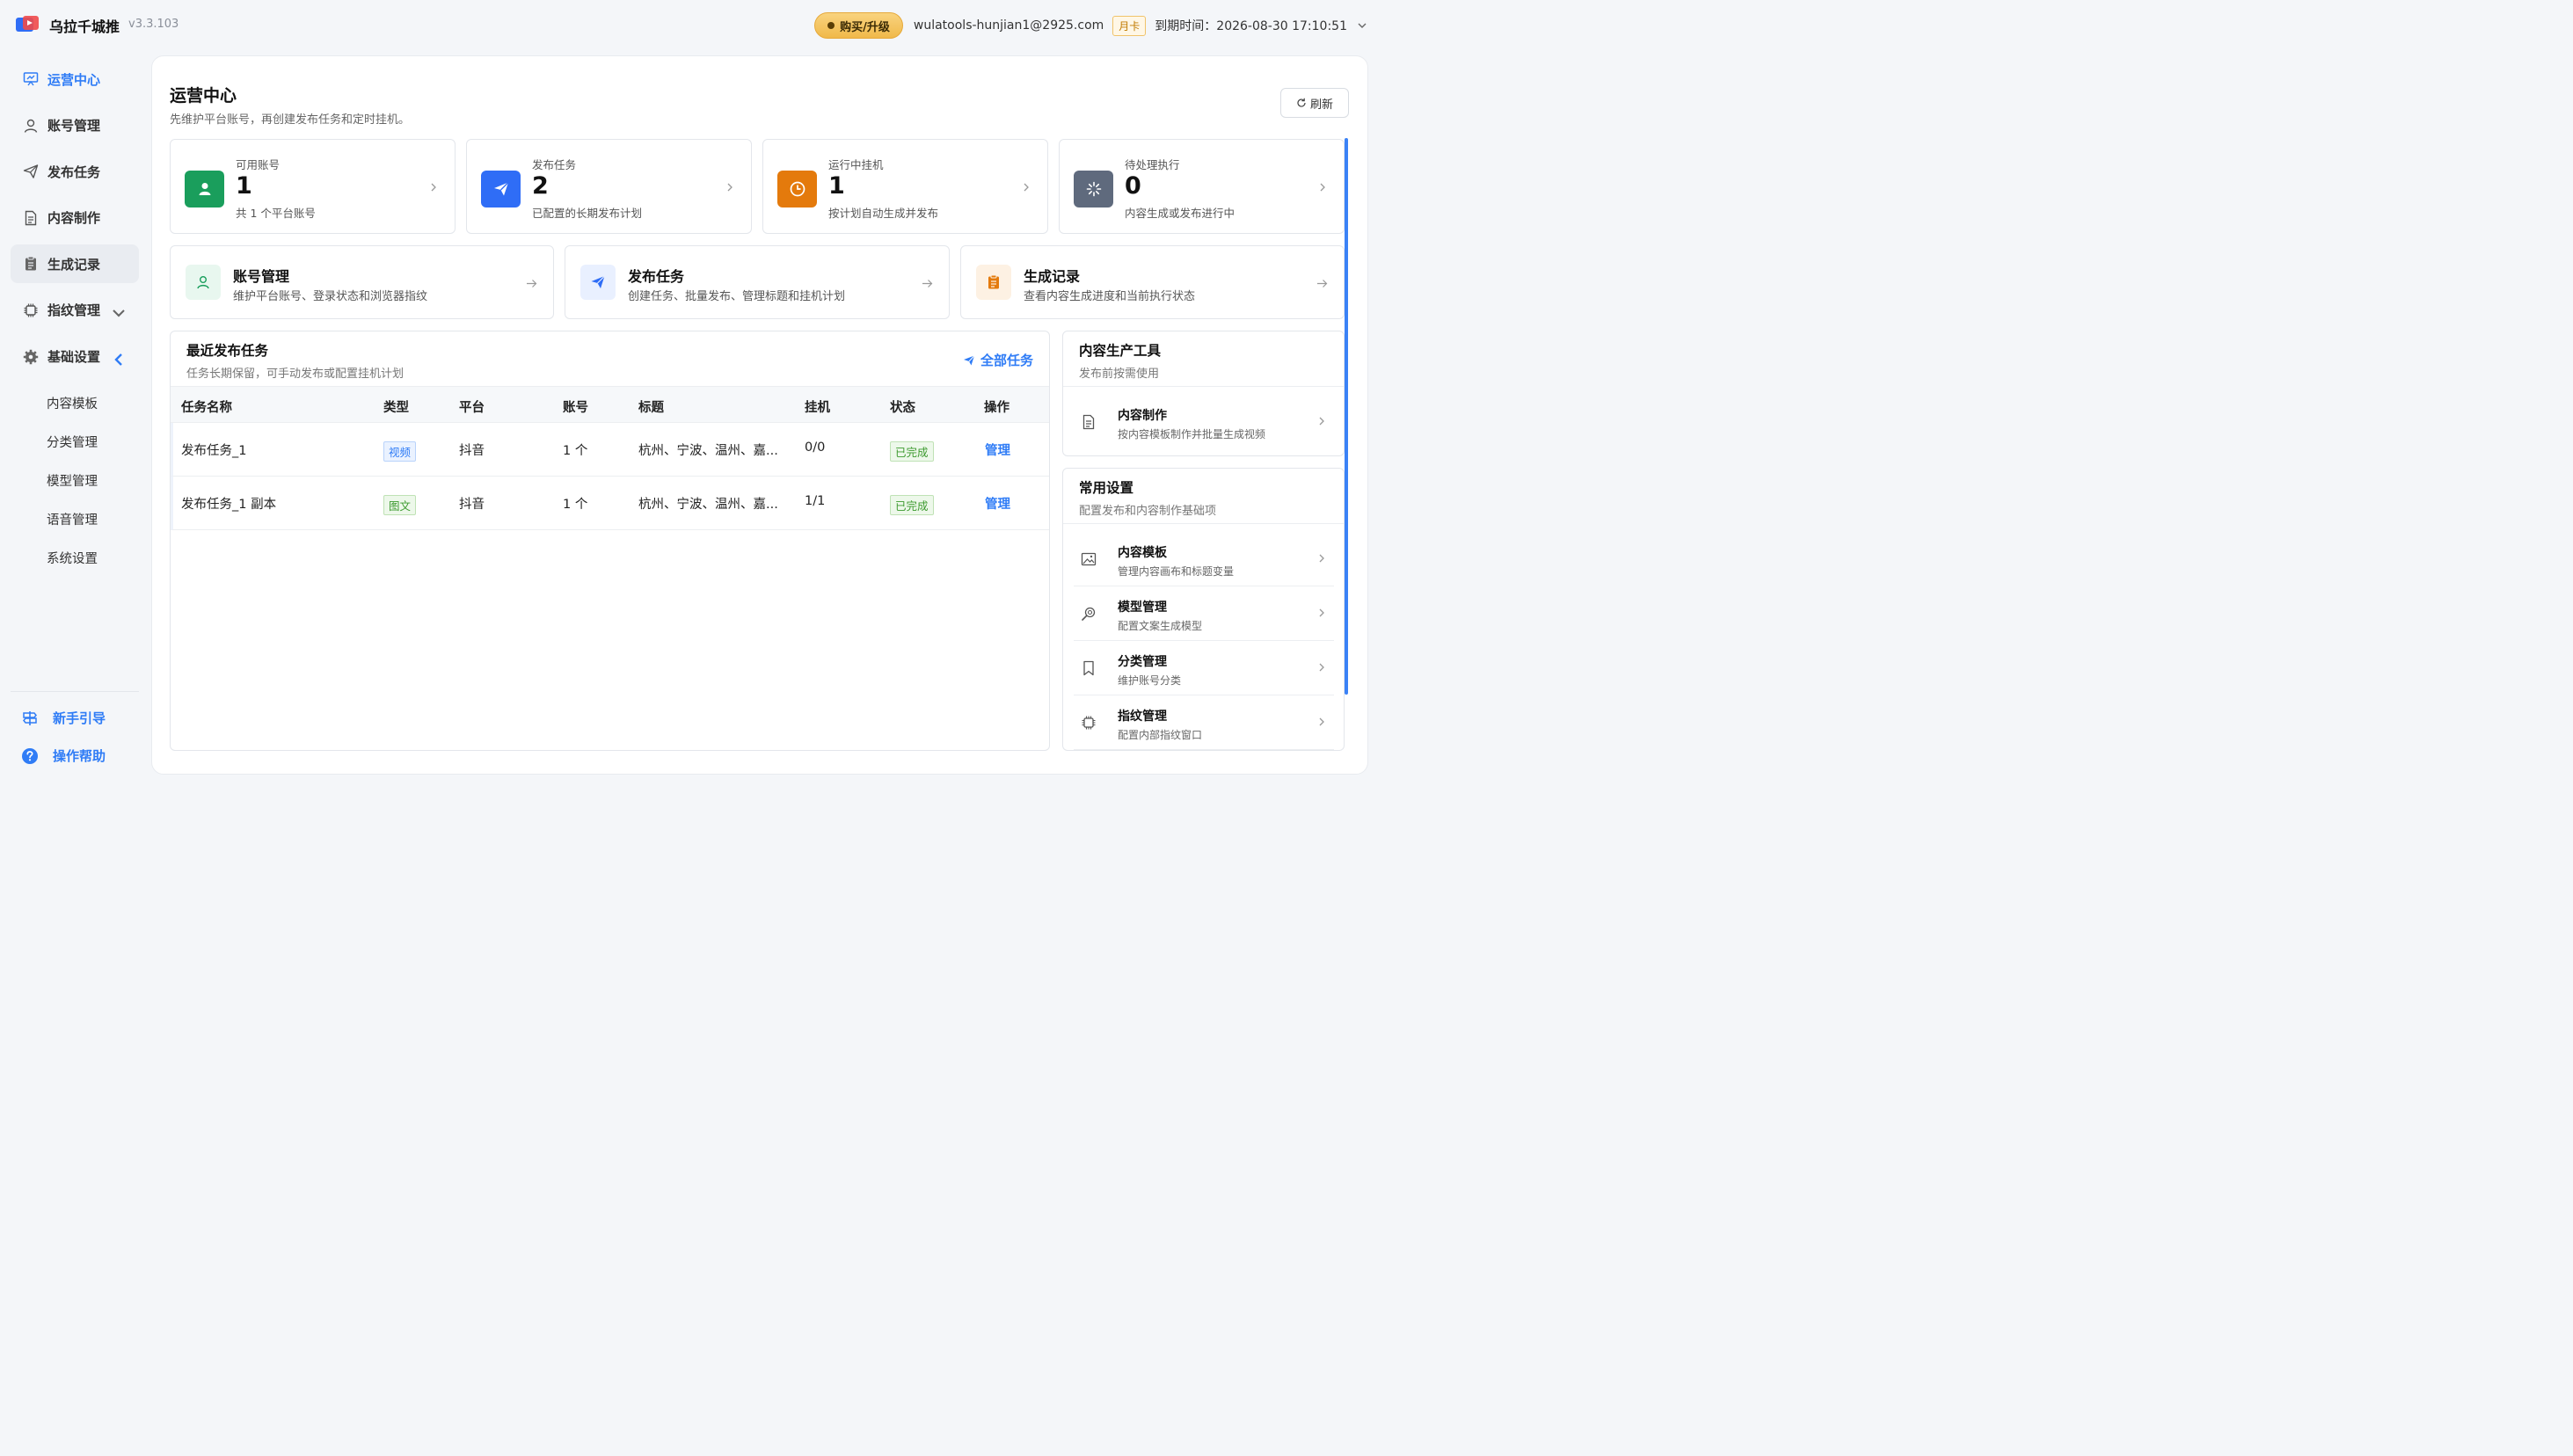 This screenshot has width=2573, height=1456. What do you see at coordinates (1204, 613) in the screenshot?
I see `settings-item-models: 模型管理 配置文案生成模型` at bounding box center [1204, 613].